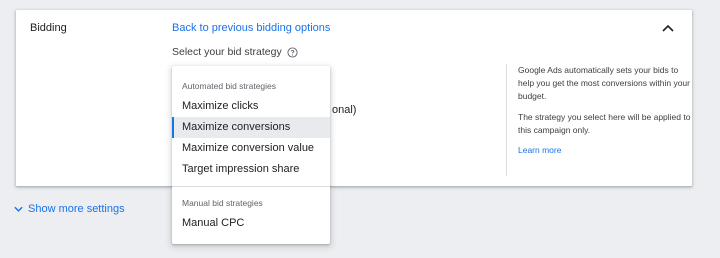 The height and width of the screenshot is (258, 720). Describe the element at coordinates (251, 186) in the screenshot. I see `menu-divider` at that location.